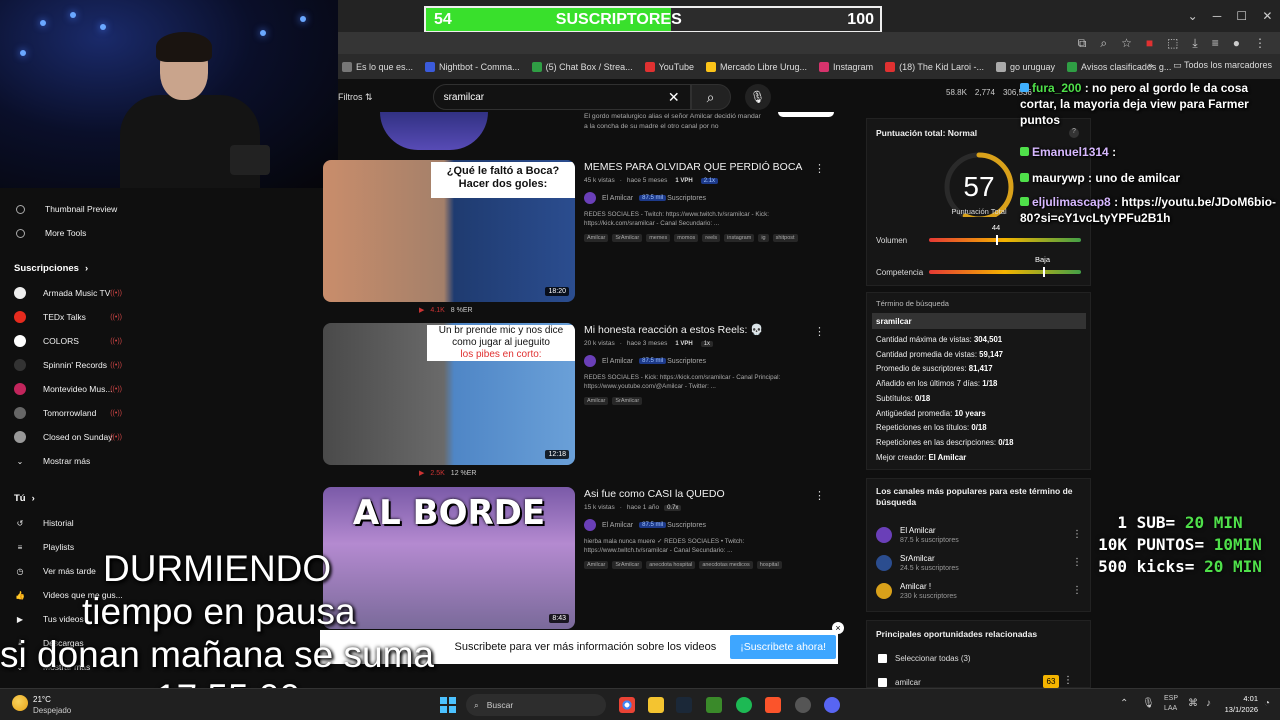 Image resolution: width=1280 pixels, height=720 pixels. I want to click on start-button, so click(448, 705).